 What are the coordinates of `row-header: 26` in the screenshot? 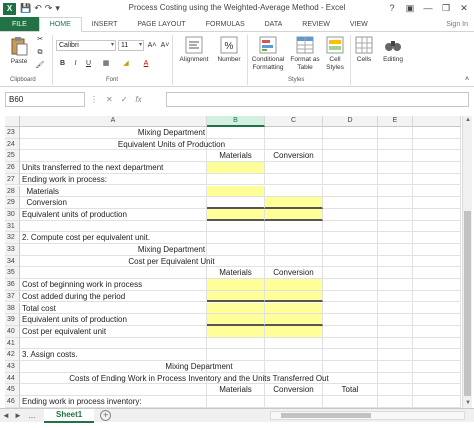 It's located at (12, 168).